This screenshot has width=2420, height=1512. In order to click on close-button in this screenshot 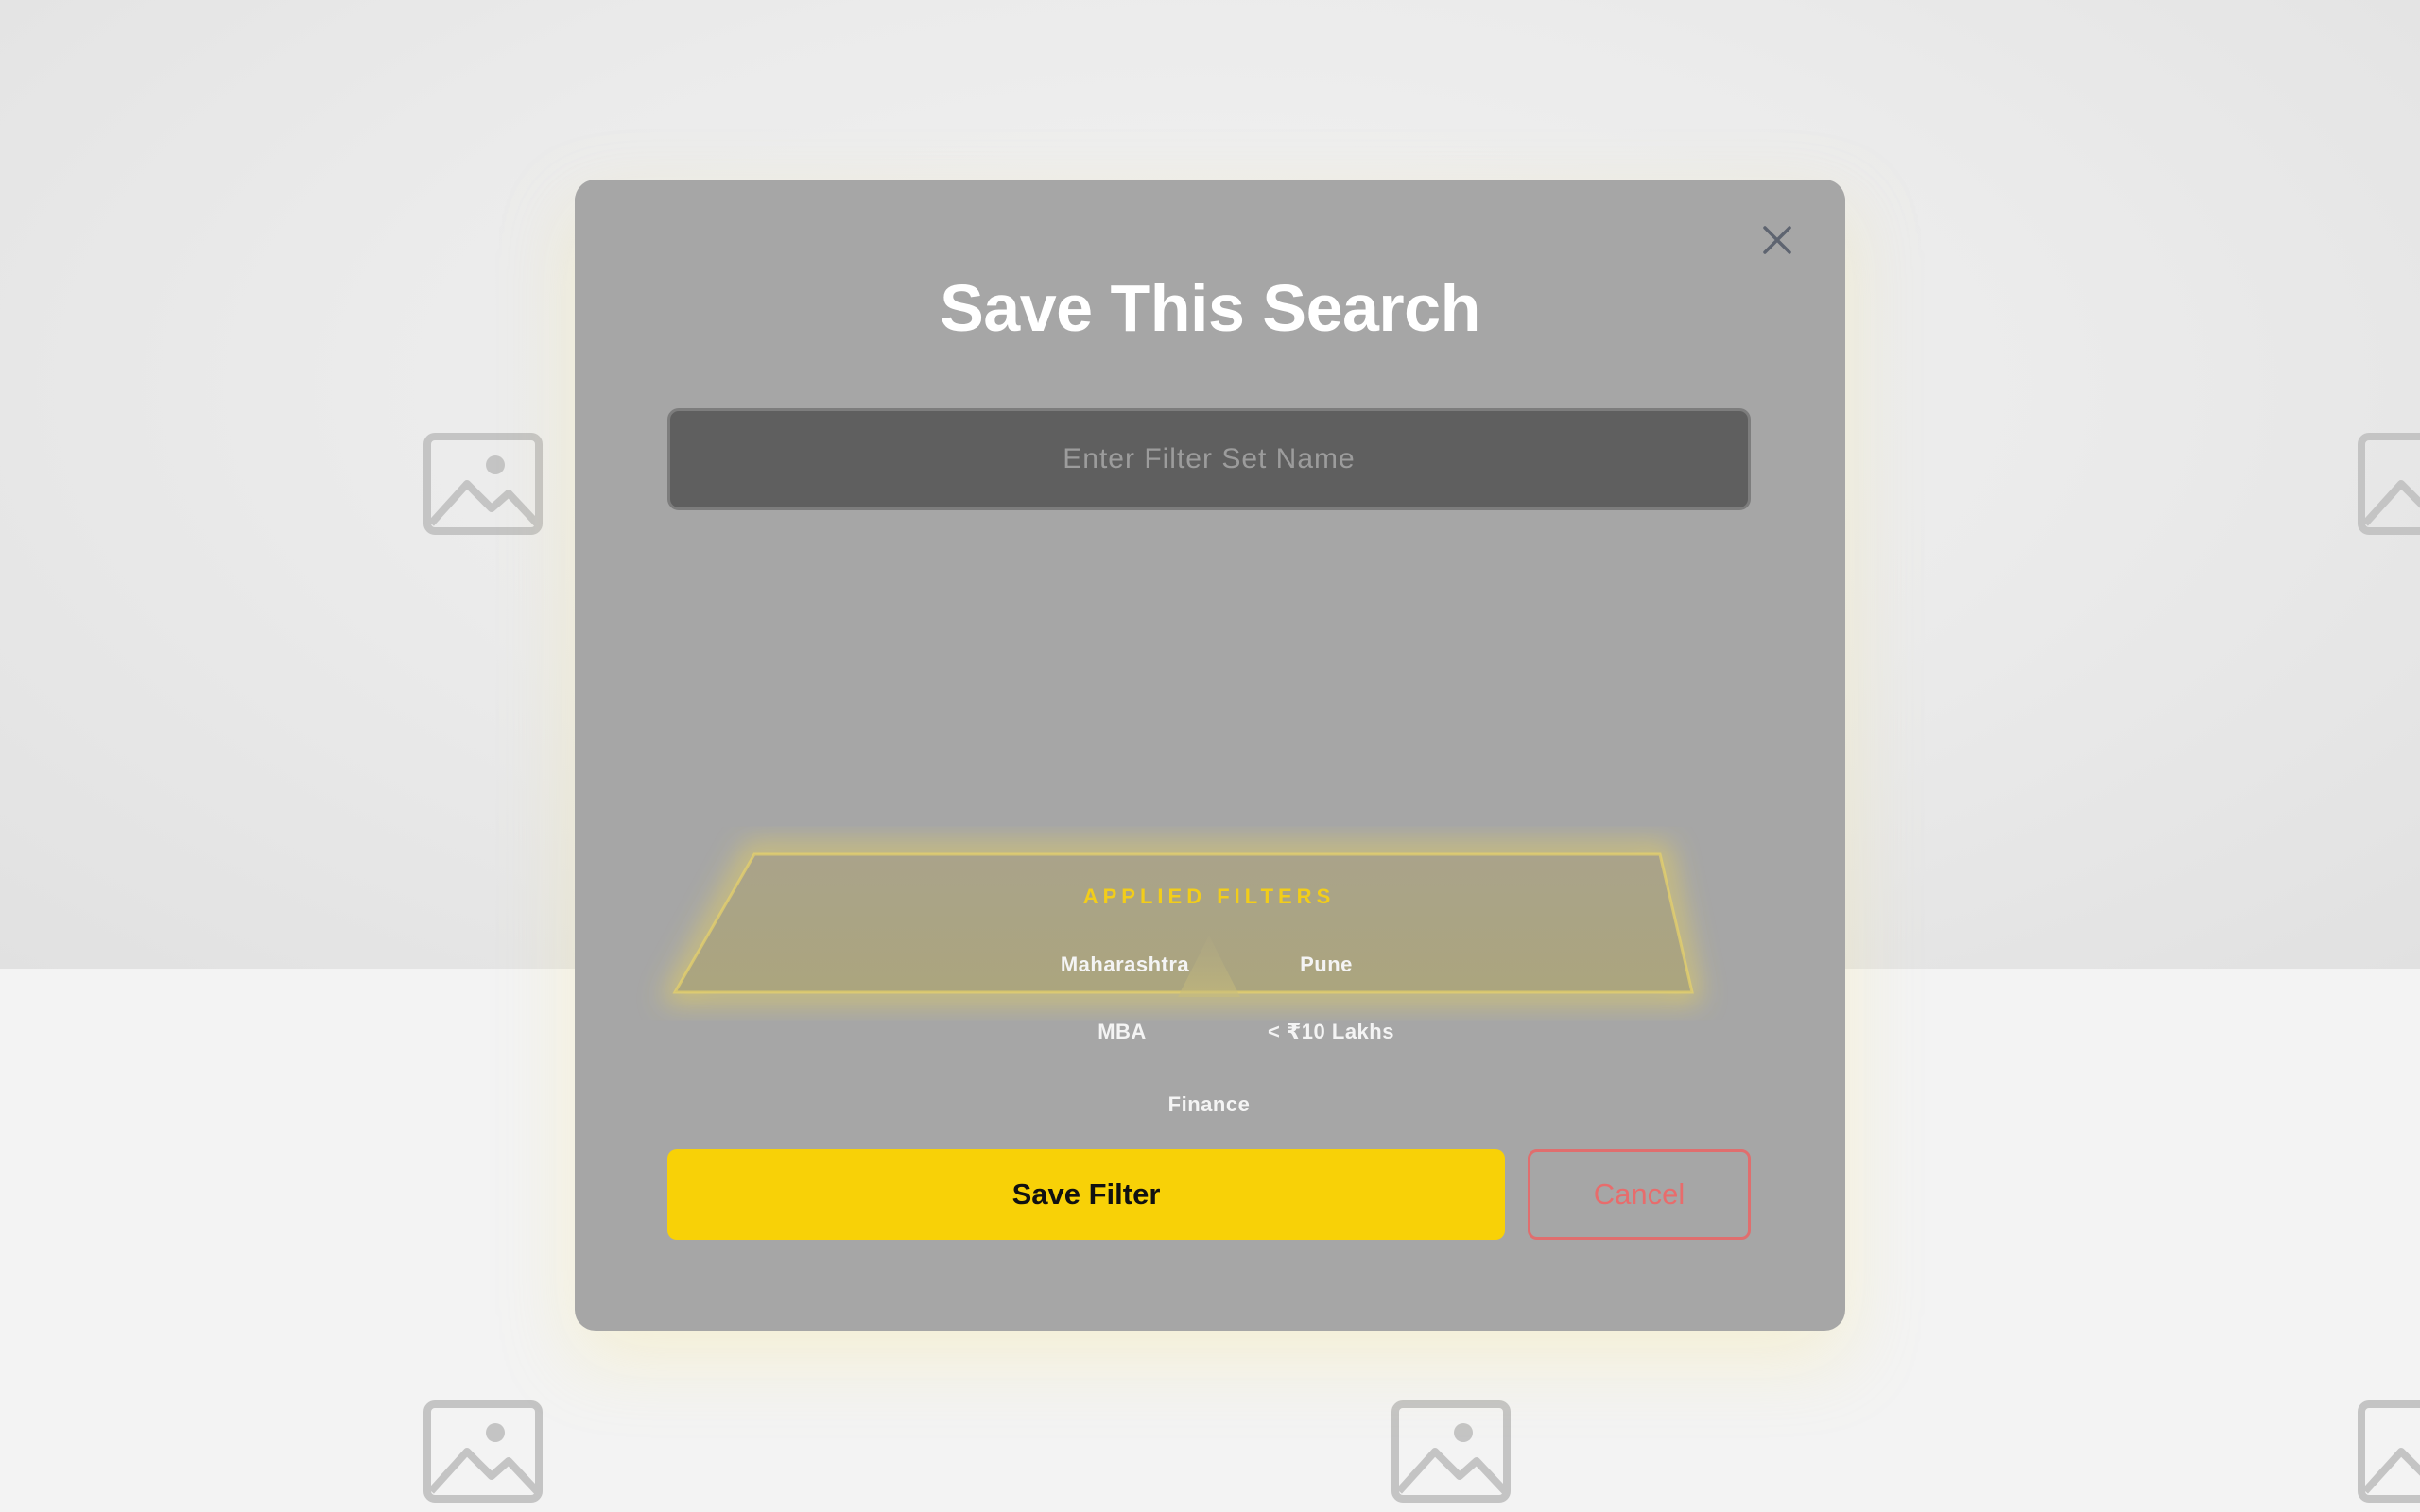, I will do `click(1777, 240)`.